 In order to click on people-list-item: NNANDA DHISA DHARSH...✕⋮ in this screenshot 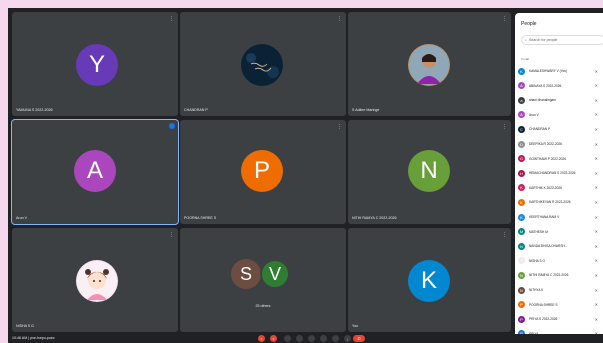, I will do `click(560, 246)`.